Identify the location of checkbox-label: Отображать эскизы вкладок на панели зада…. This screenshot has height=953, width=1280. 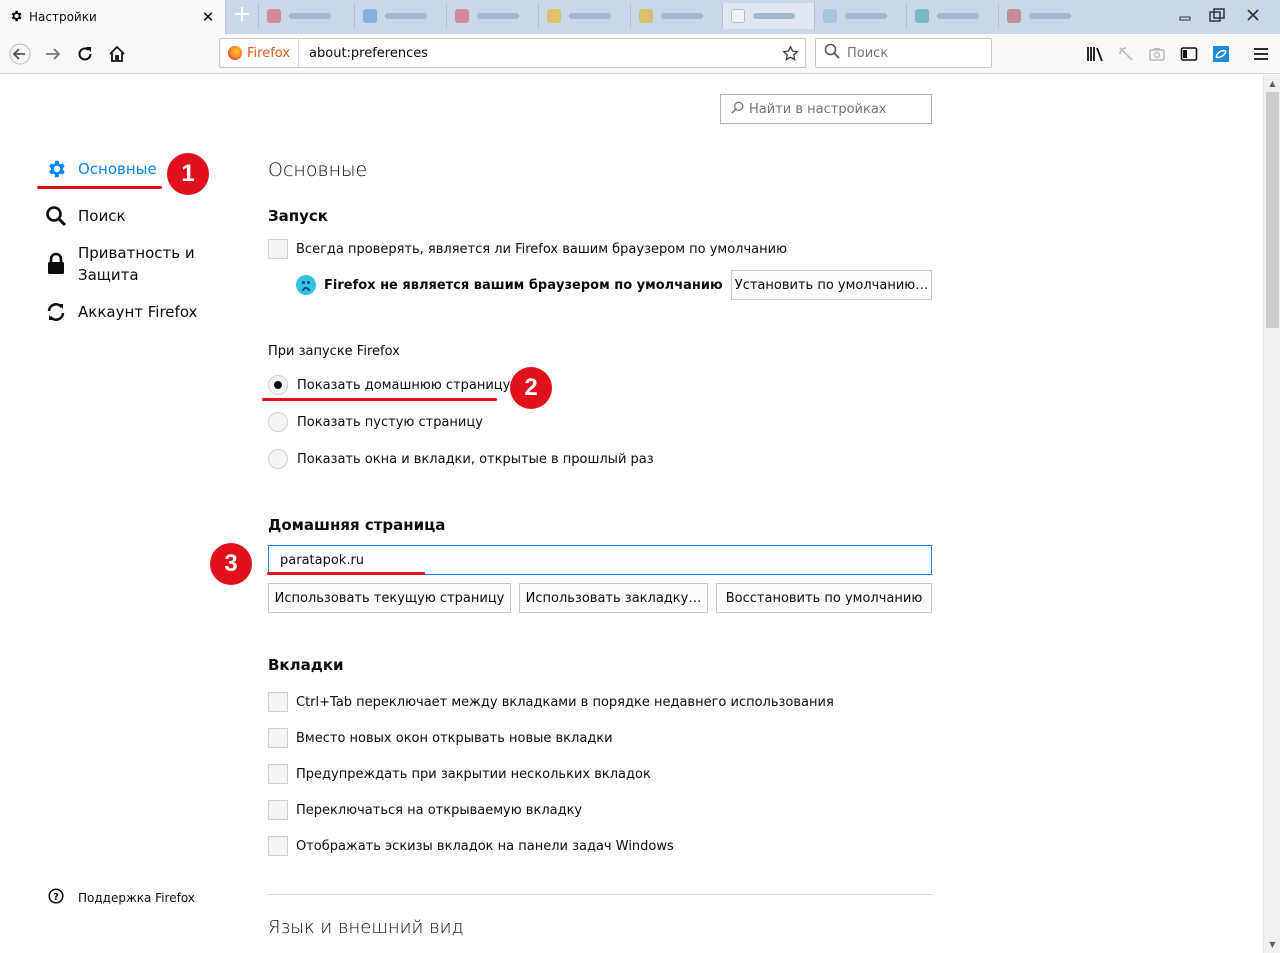
(485, 846).